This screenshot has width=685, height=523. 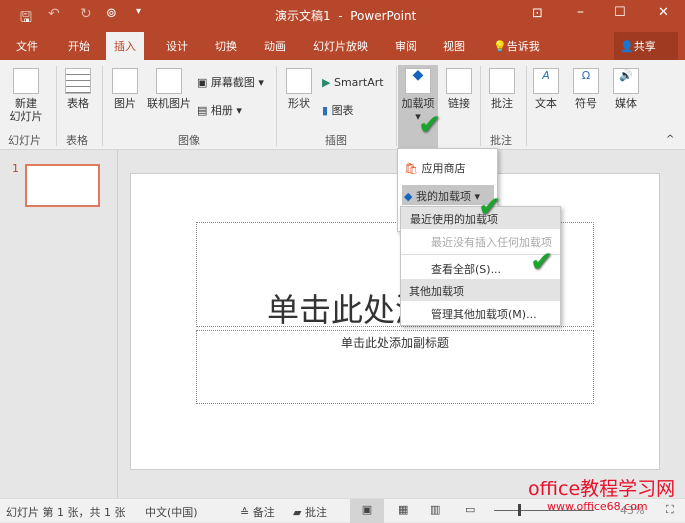 I want to click on slide-number: 1, so click(x=15, y=168).